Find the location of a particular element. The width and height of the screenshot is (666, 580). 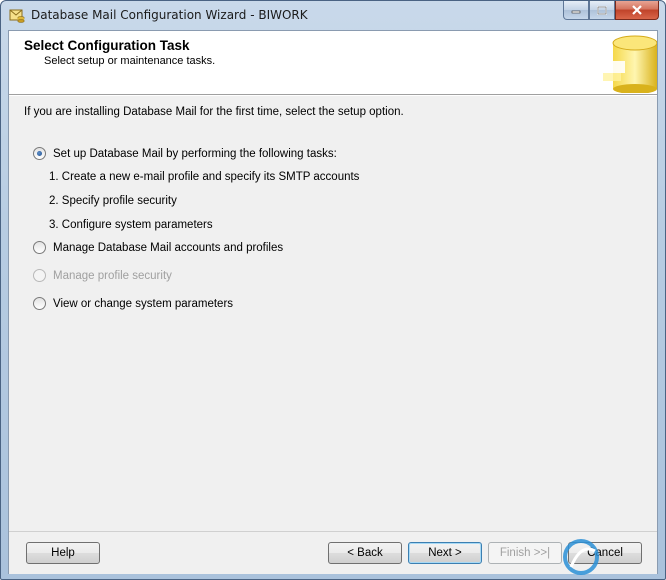

radio-profile-security is located at coordinates (39, 275).